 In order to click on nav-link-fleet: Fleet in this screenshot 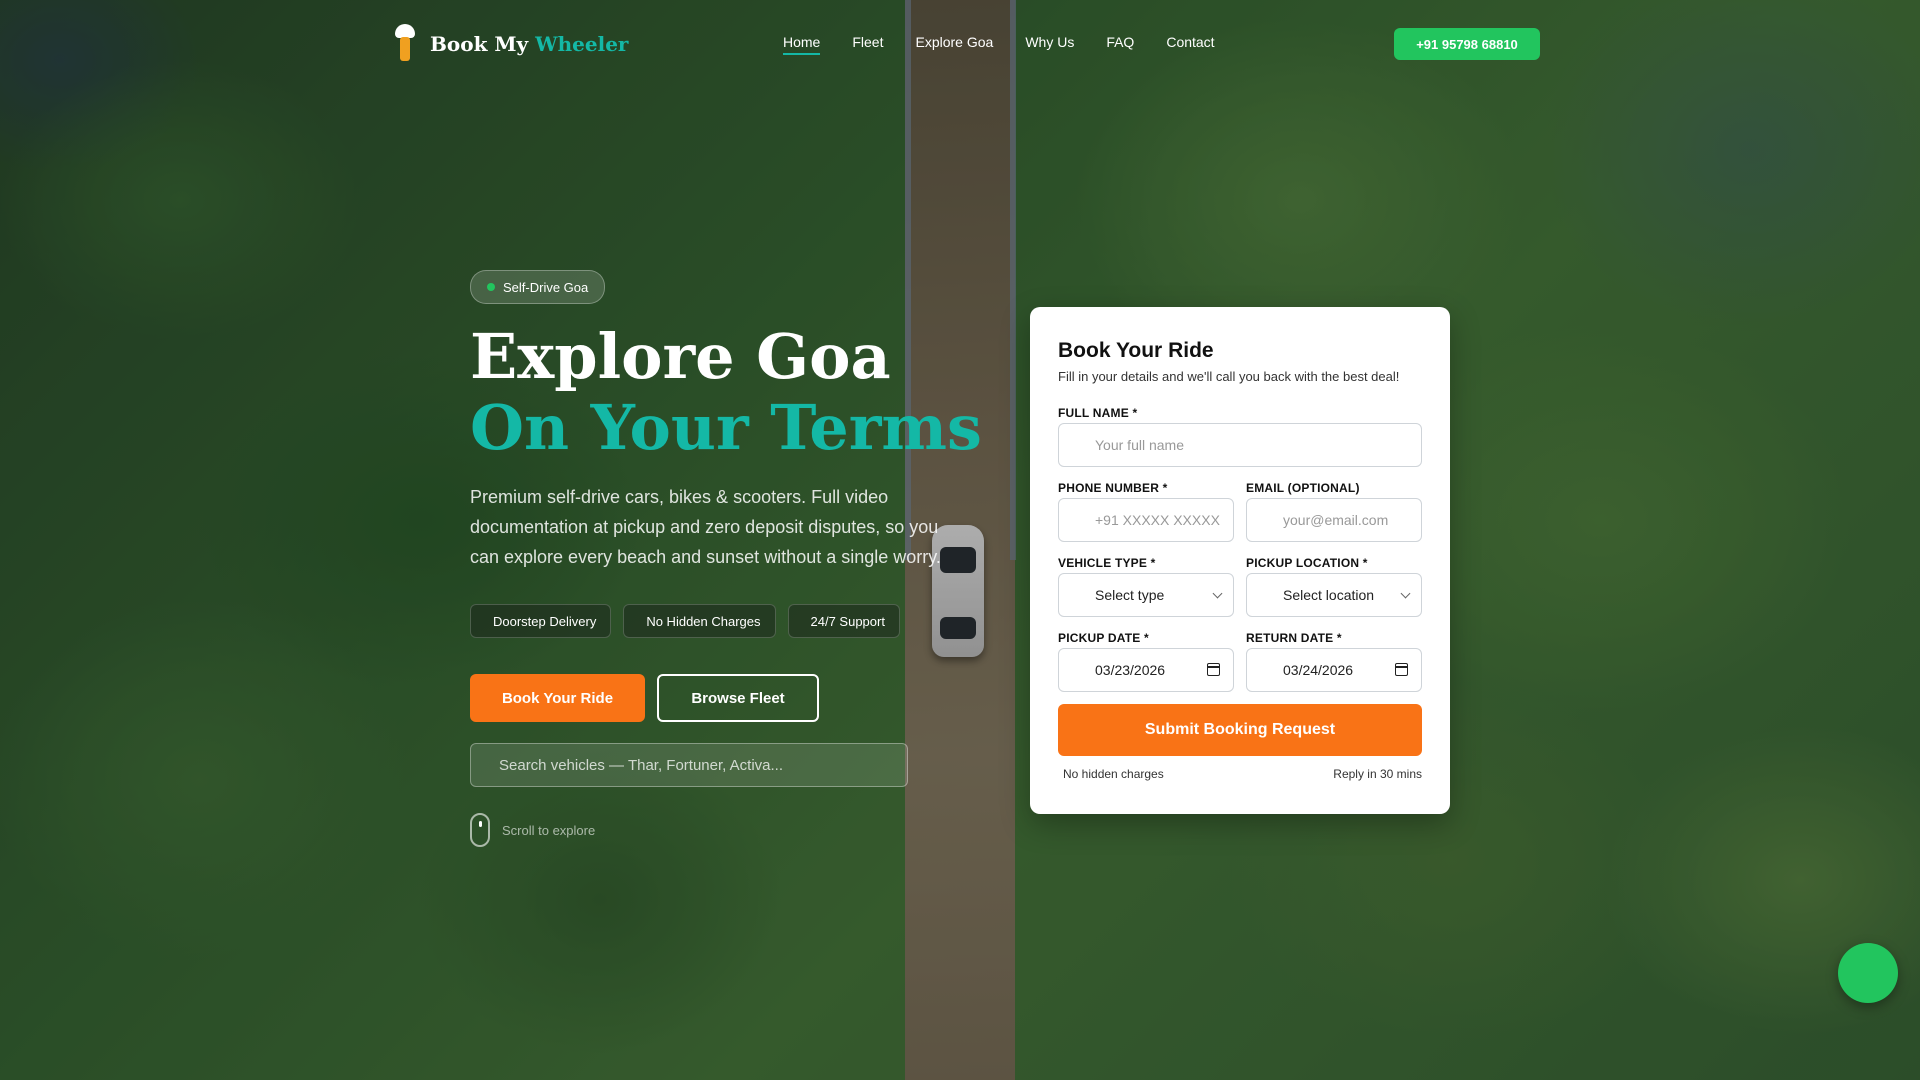, I will do `click(867, 42)`.